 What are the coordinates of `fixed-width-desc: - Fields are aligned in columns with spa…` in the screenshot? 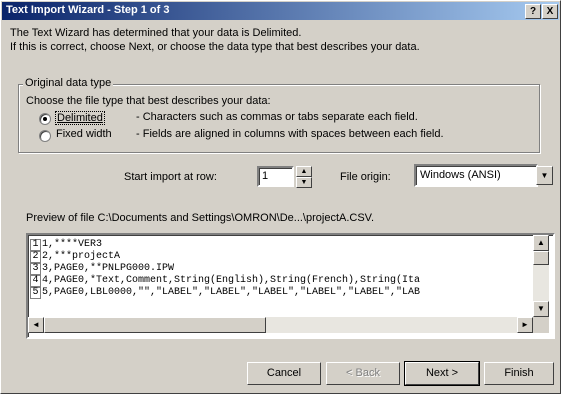 It's located at (290, 134).